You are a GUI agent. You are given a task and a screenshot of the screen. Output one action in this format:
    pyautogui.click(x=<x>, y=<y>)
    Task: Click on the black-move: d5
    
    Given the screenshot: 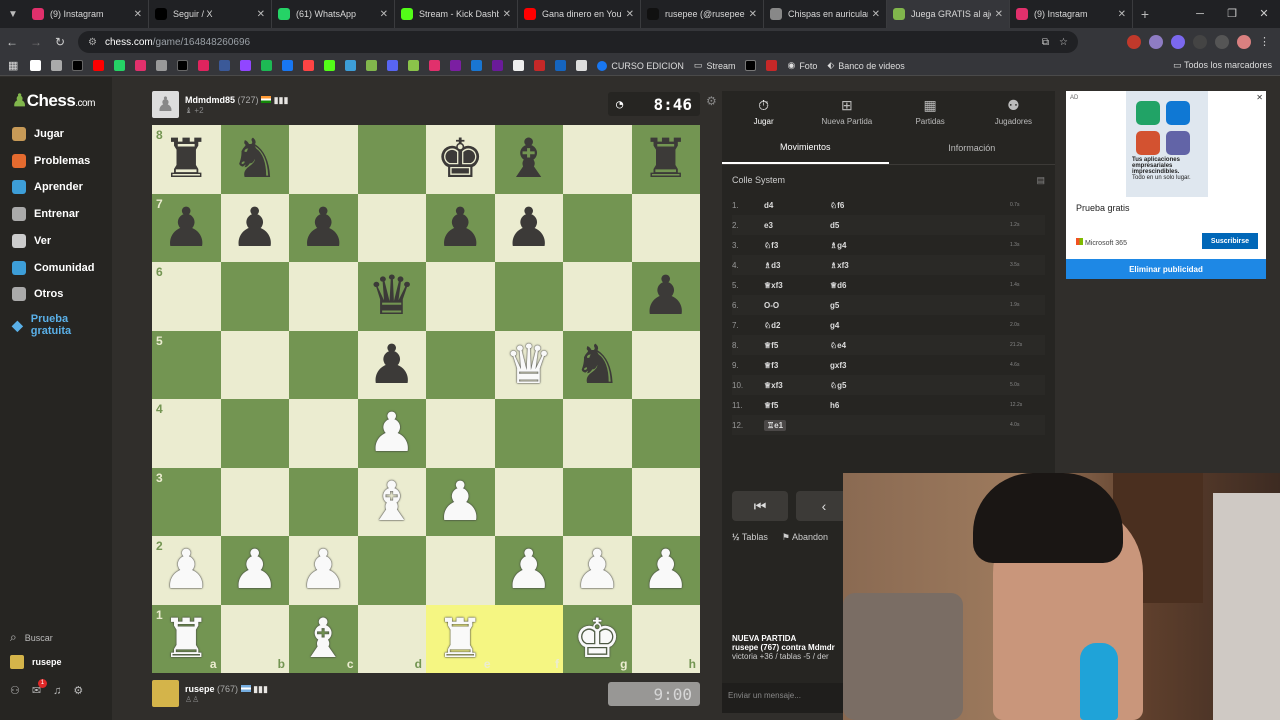 What is the action you would take?
    pyautogui.click(x=920, y=225)
    